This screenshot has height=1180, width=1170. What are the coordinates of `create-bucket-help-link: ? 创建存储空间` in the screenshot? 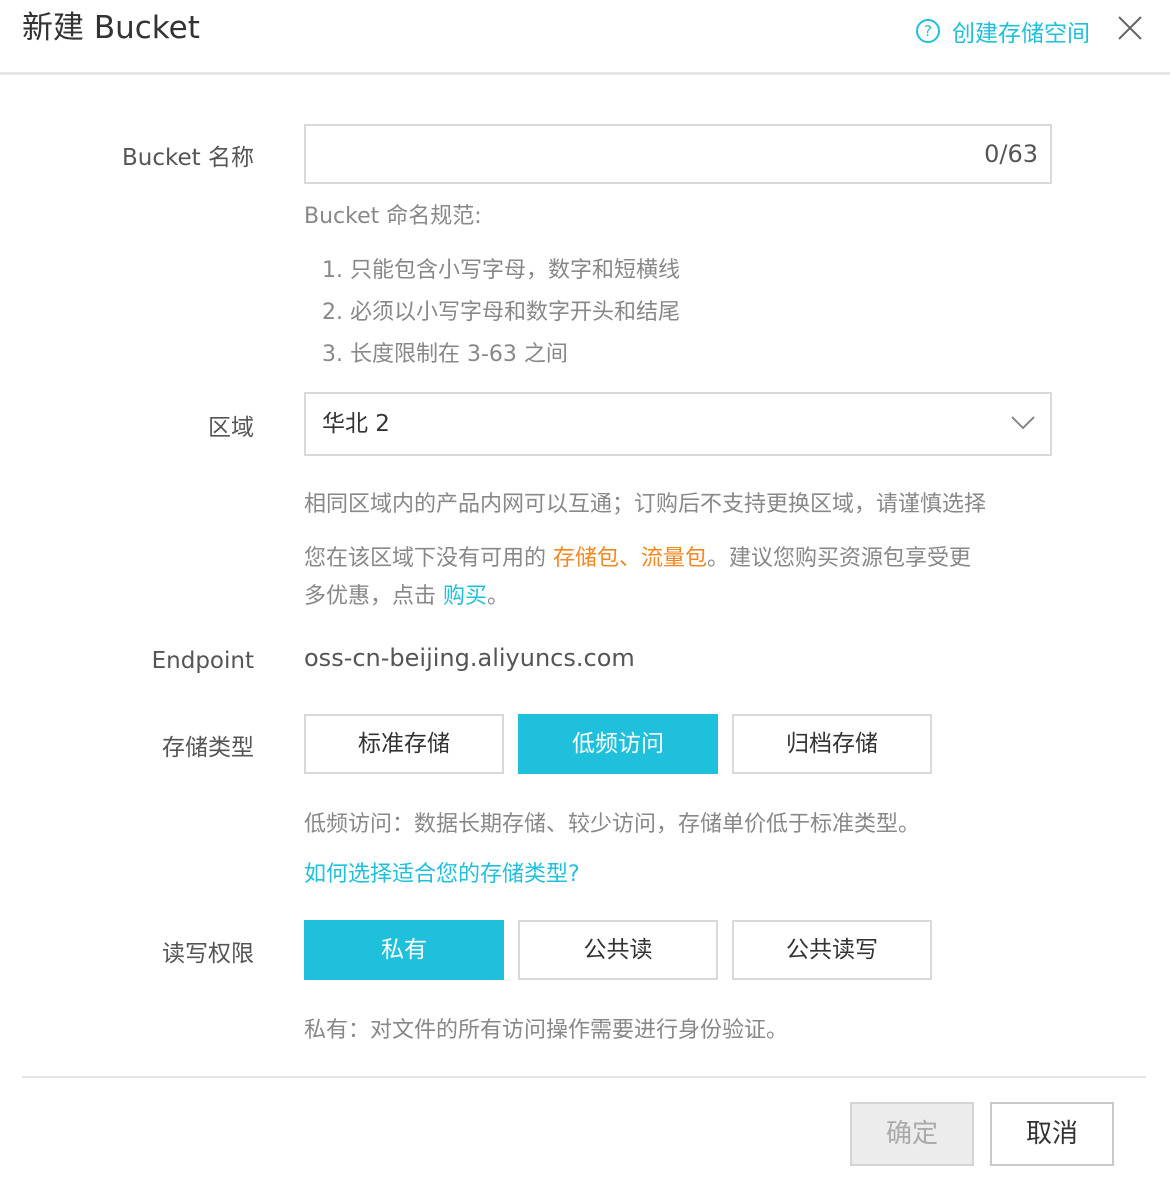 It's located at (1003, 31).